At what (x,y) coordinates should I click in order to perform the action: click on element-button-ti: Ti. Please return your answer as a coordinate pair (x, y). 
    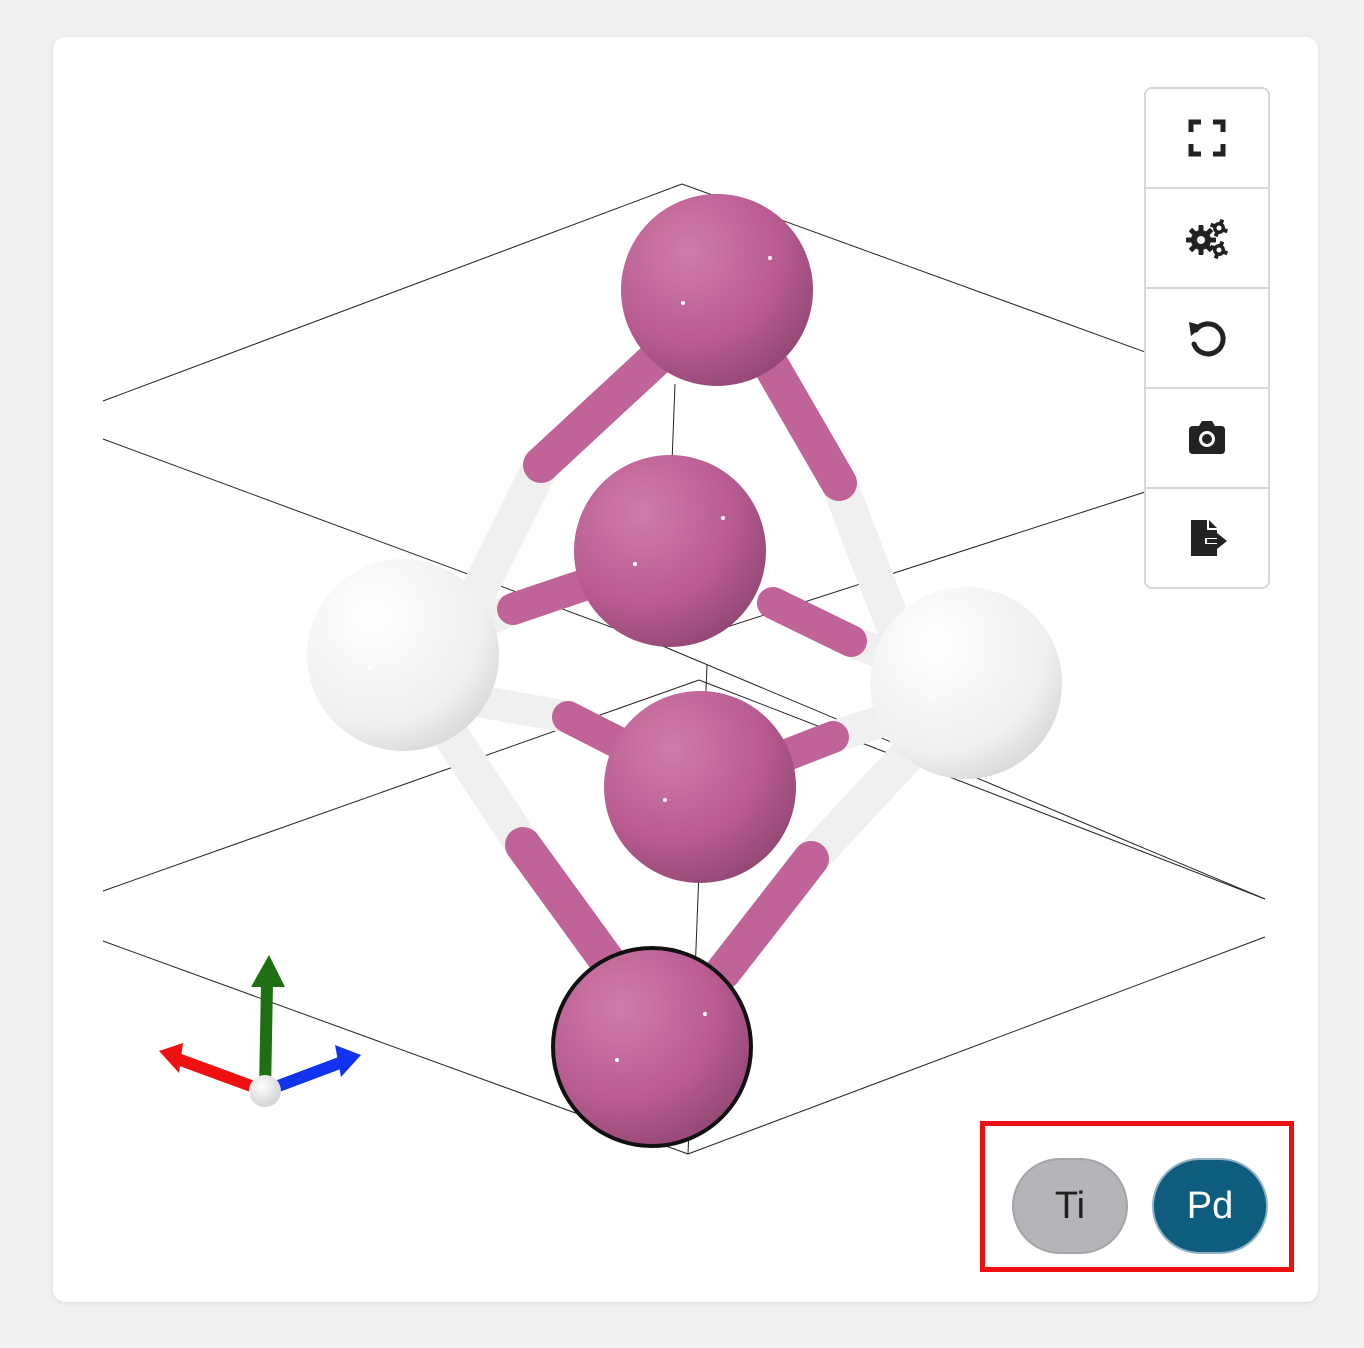
    Looking at the image, I should click on (1070, 1206).